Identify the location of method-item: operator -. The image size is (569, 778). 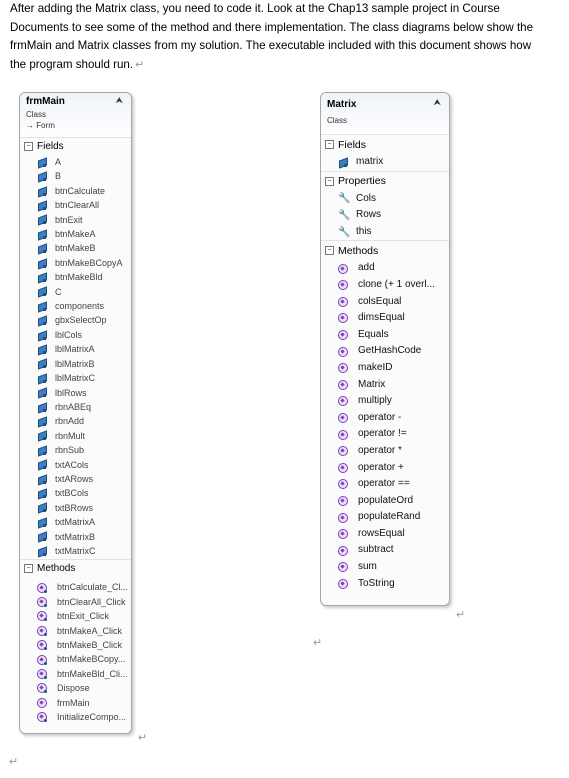
(385, 418).